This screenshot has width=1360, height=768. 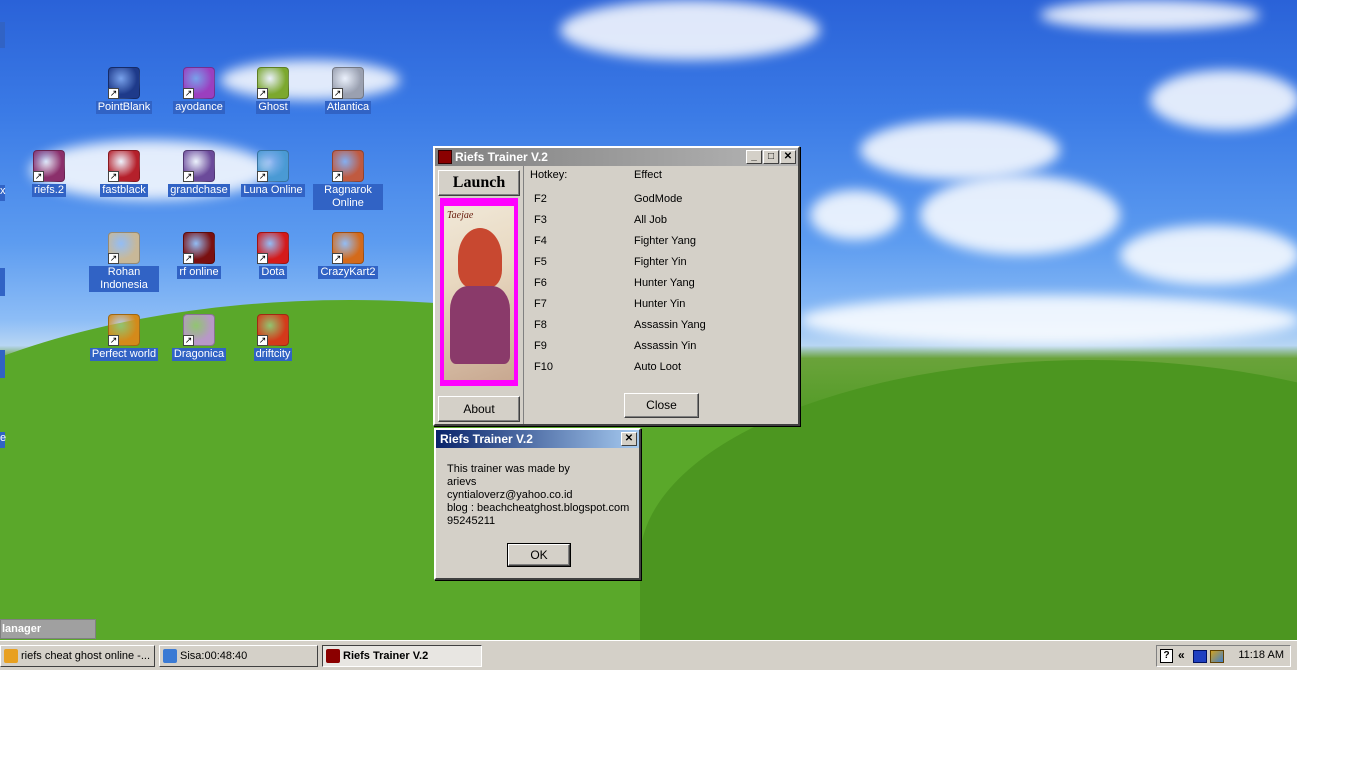 What do you see at coordinates (199, 255) in the screenshot?
I see `desktop-icon: ↗ rf online` at bounding box center [199, 255].